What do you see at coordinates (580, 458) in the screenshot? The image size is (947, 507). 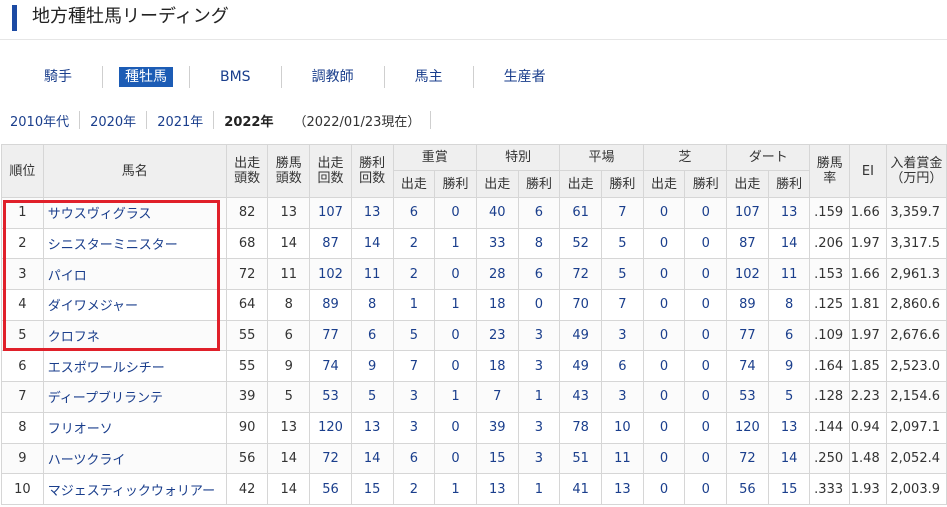 I see `stat-link: 51` at bounding box center [580, 458].